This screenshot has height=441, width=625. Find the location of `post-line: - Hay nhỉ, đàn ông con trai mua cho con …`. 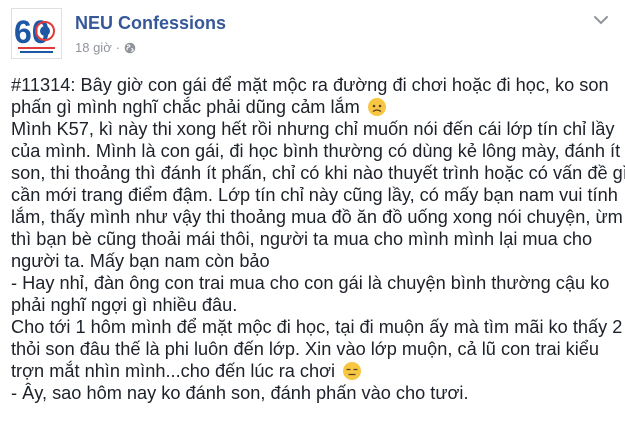

post-line: - Hay nhỉ, đàn ông con trai mua cho con … is located at coordinates (310, 283).